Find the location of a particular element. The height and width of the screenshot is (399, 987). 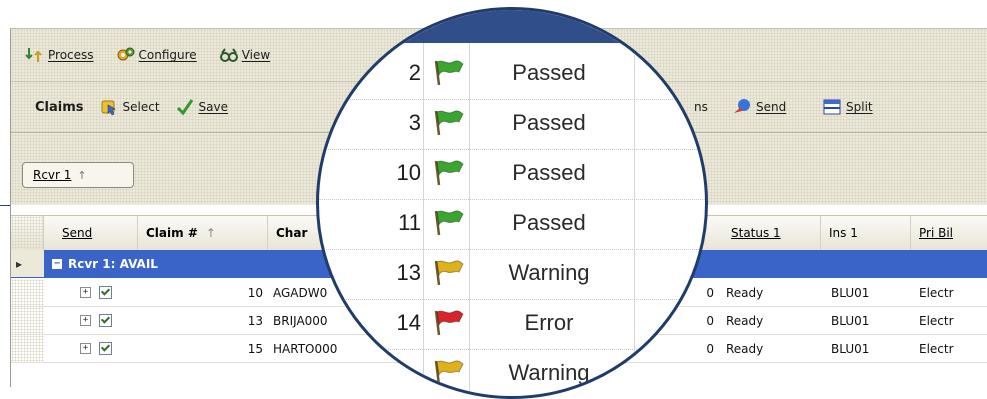

lens-row: 3 Passed is located at coordinates (512, 124).